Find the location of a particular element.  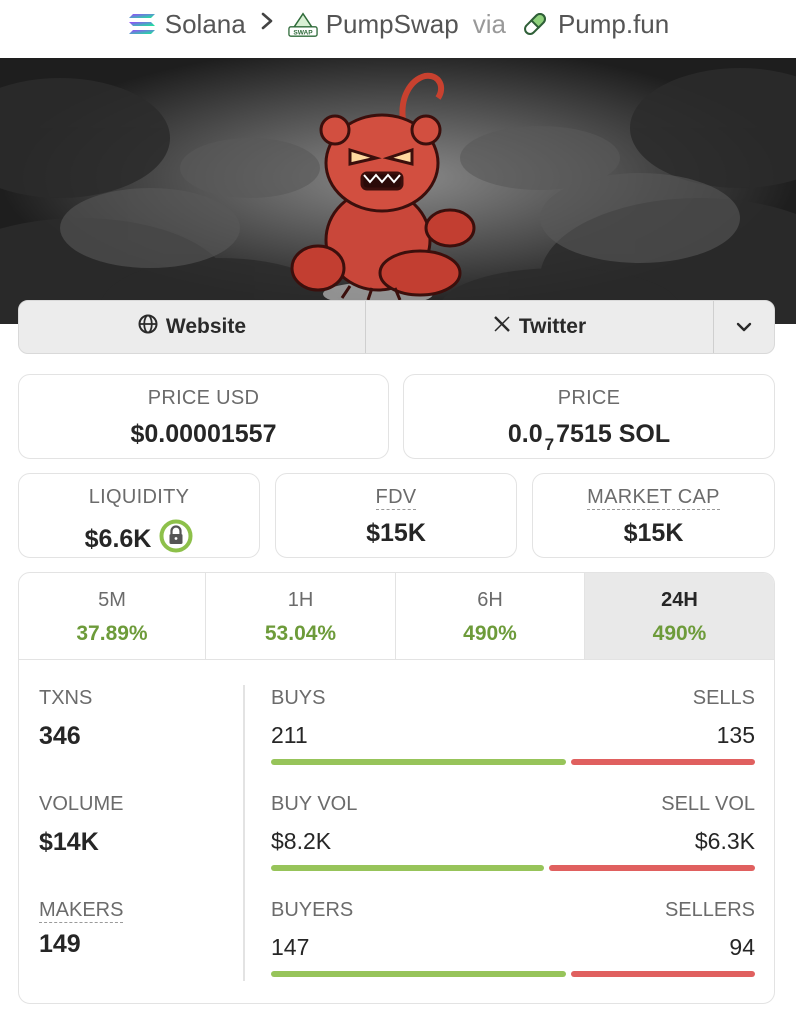

volume-stat: VOLUME $14K is located at coordinates (81, 825).